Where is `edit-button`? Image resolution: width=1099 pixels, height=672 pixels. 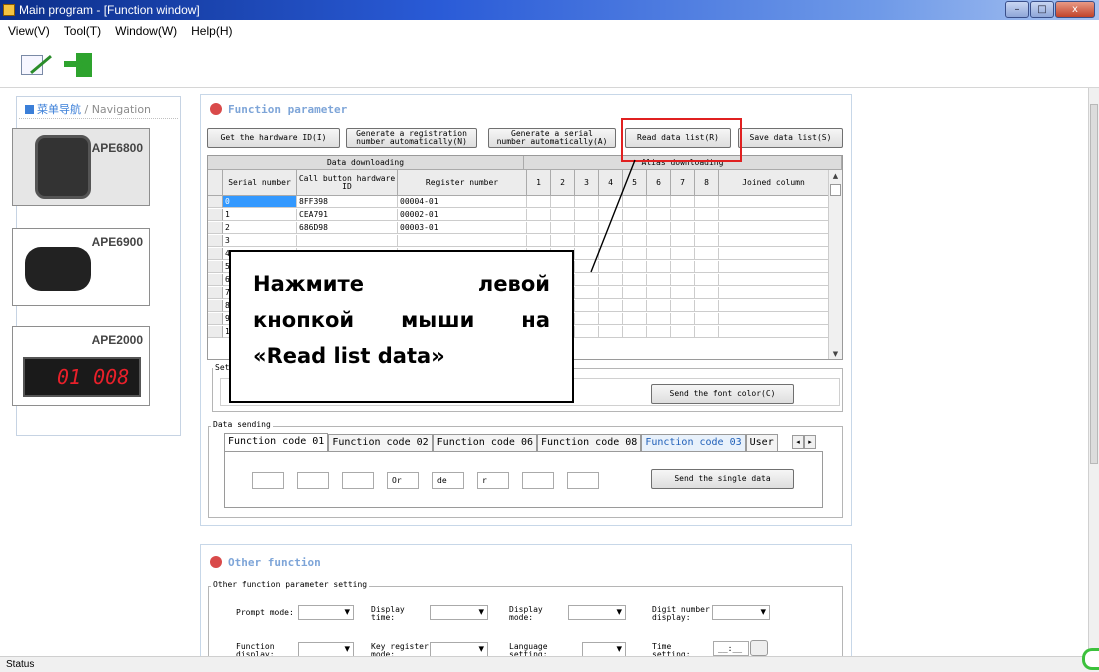 edit-button is located at coordinates (32, 65).